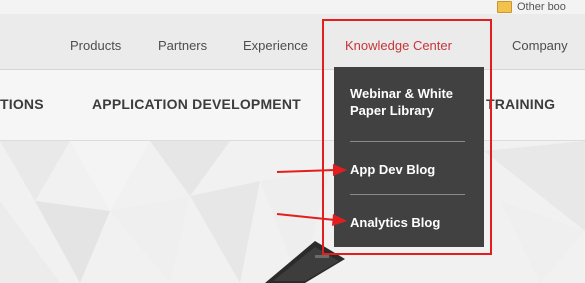 The height and width of the screenshot is (283, 585). What do you see at coordinates (22, 104) in the screenshot?
I see `subnav-solutions: TIONS` at bounding box center [22, 104].